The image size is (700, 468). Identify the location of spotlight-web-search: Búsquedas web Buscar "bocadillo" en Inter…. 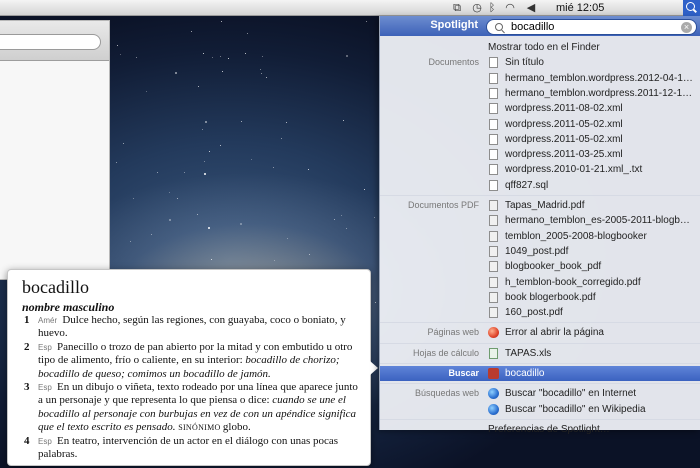
(540, 393).